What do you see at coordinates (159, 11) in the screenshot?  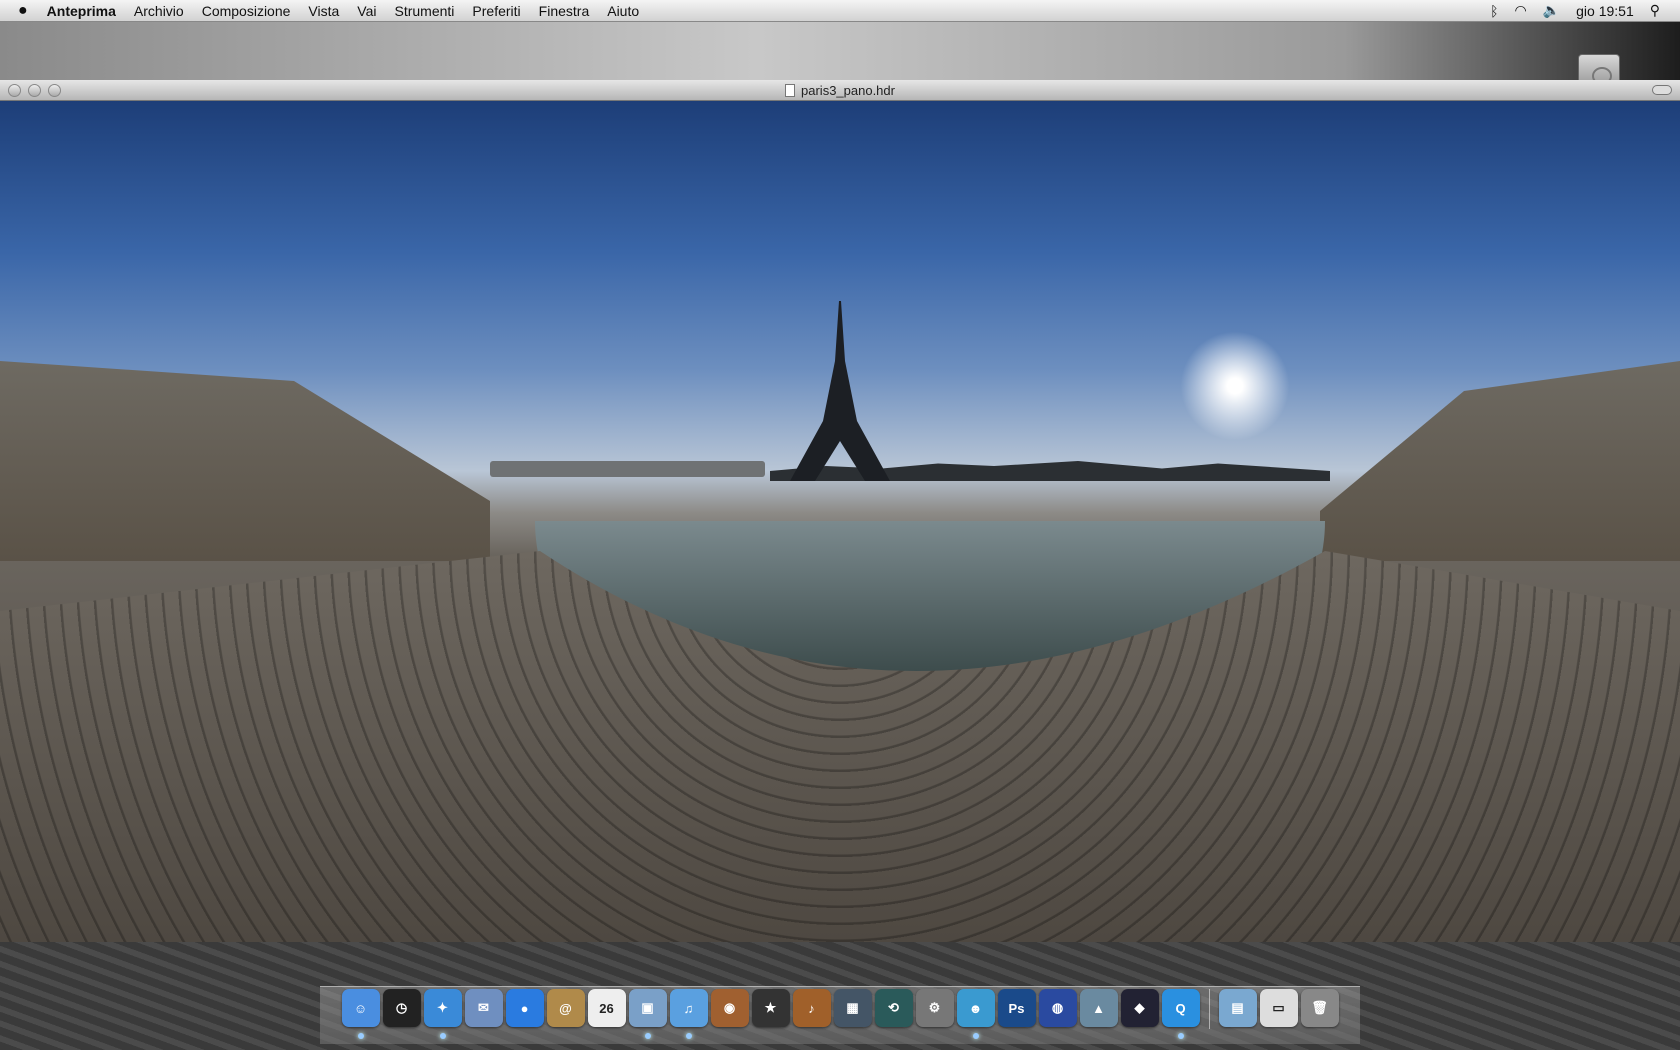 I see `menu-archivio: Archivio` at bounding box center [159, 11].